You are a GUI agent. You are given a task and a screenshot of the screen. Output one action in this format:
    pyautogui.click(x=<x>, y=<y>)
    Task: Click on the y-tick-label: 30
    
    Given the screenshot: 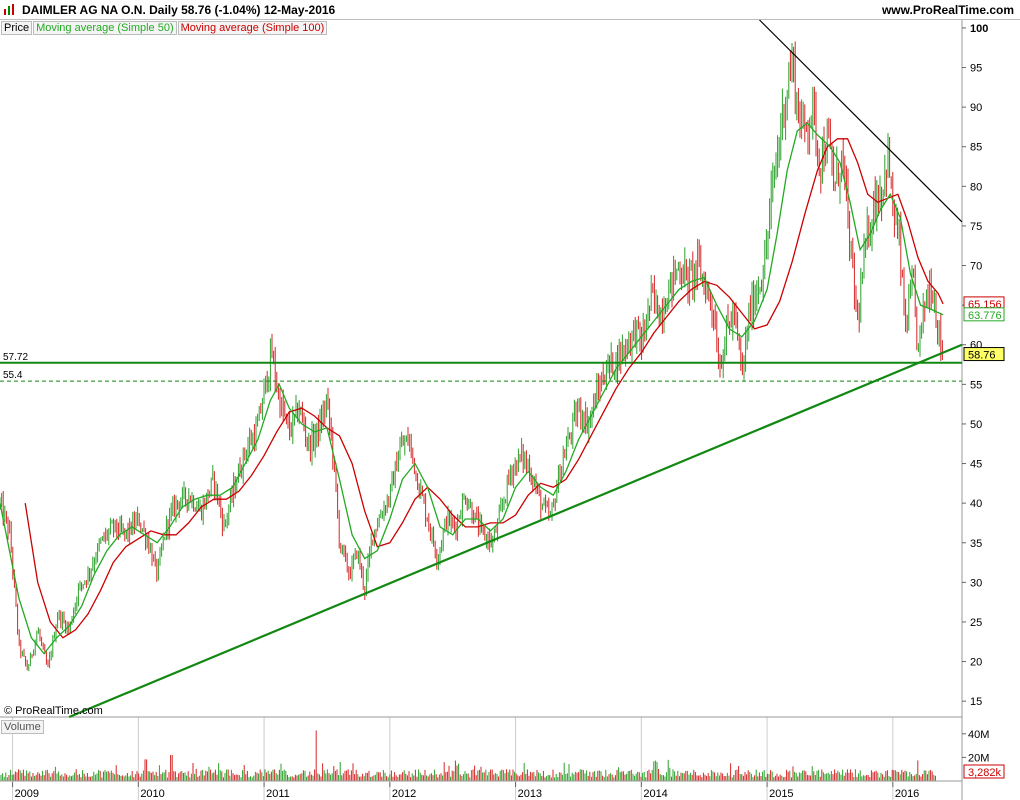 What is the action you would take?
    pyautogui.click(x=976, y=583)
    